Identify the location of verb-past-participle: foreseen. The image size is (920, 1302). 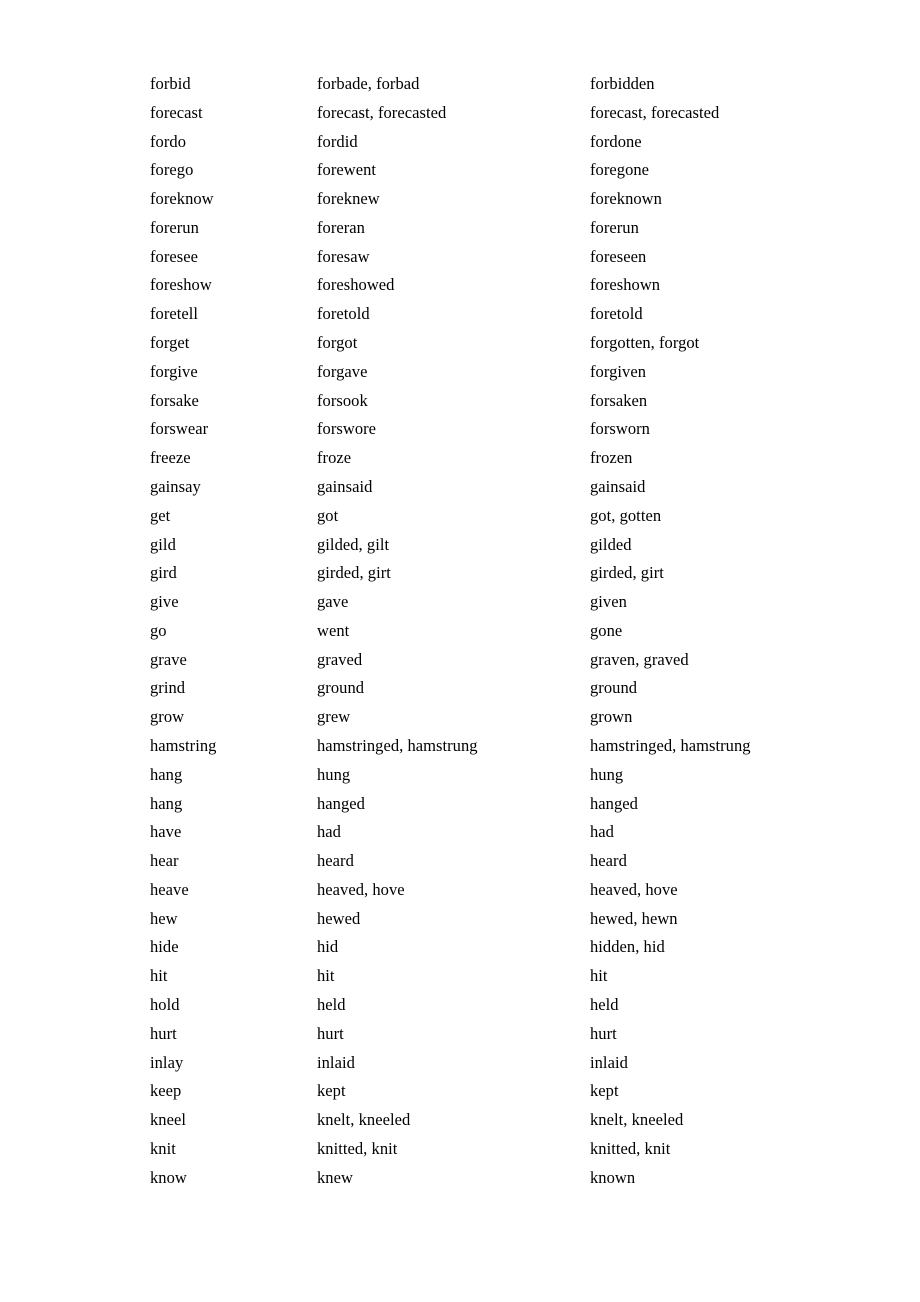
(618, 256).